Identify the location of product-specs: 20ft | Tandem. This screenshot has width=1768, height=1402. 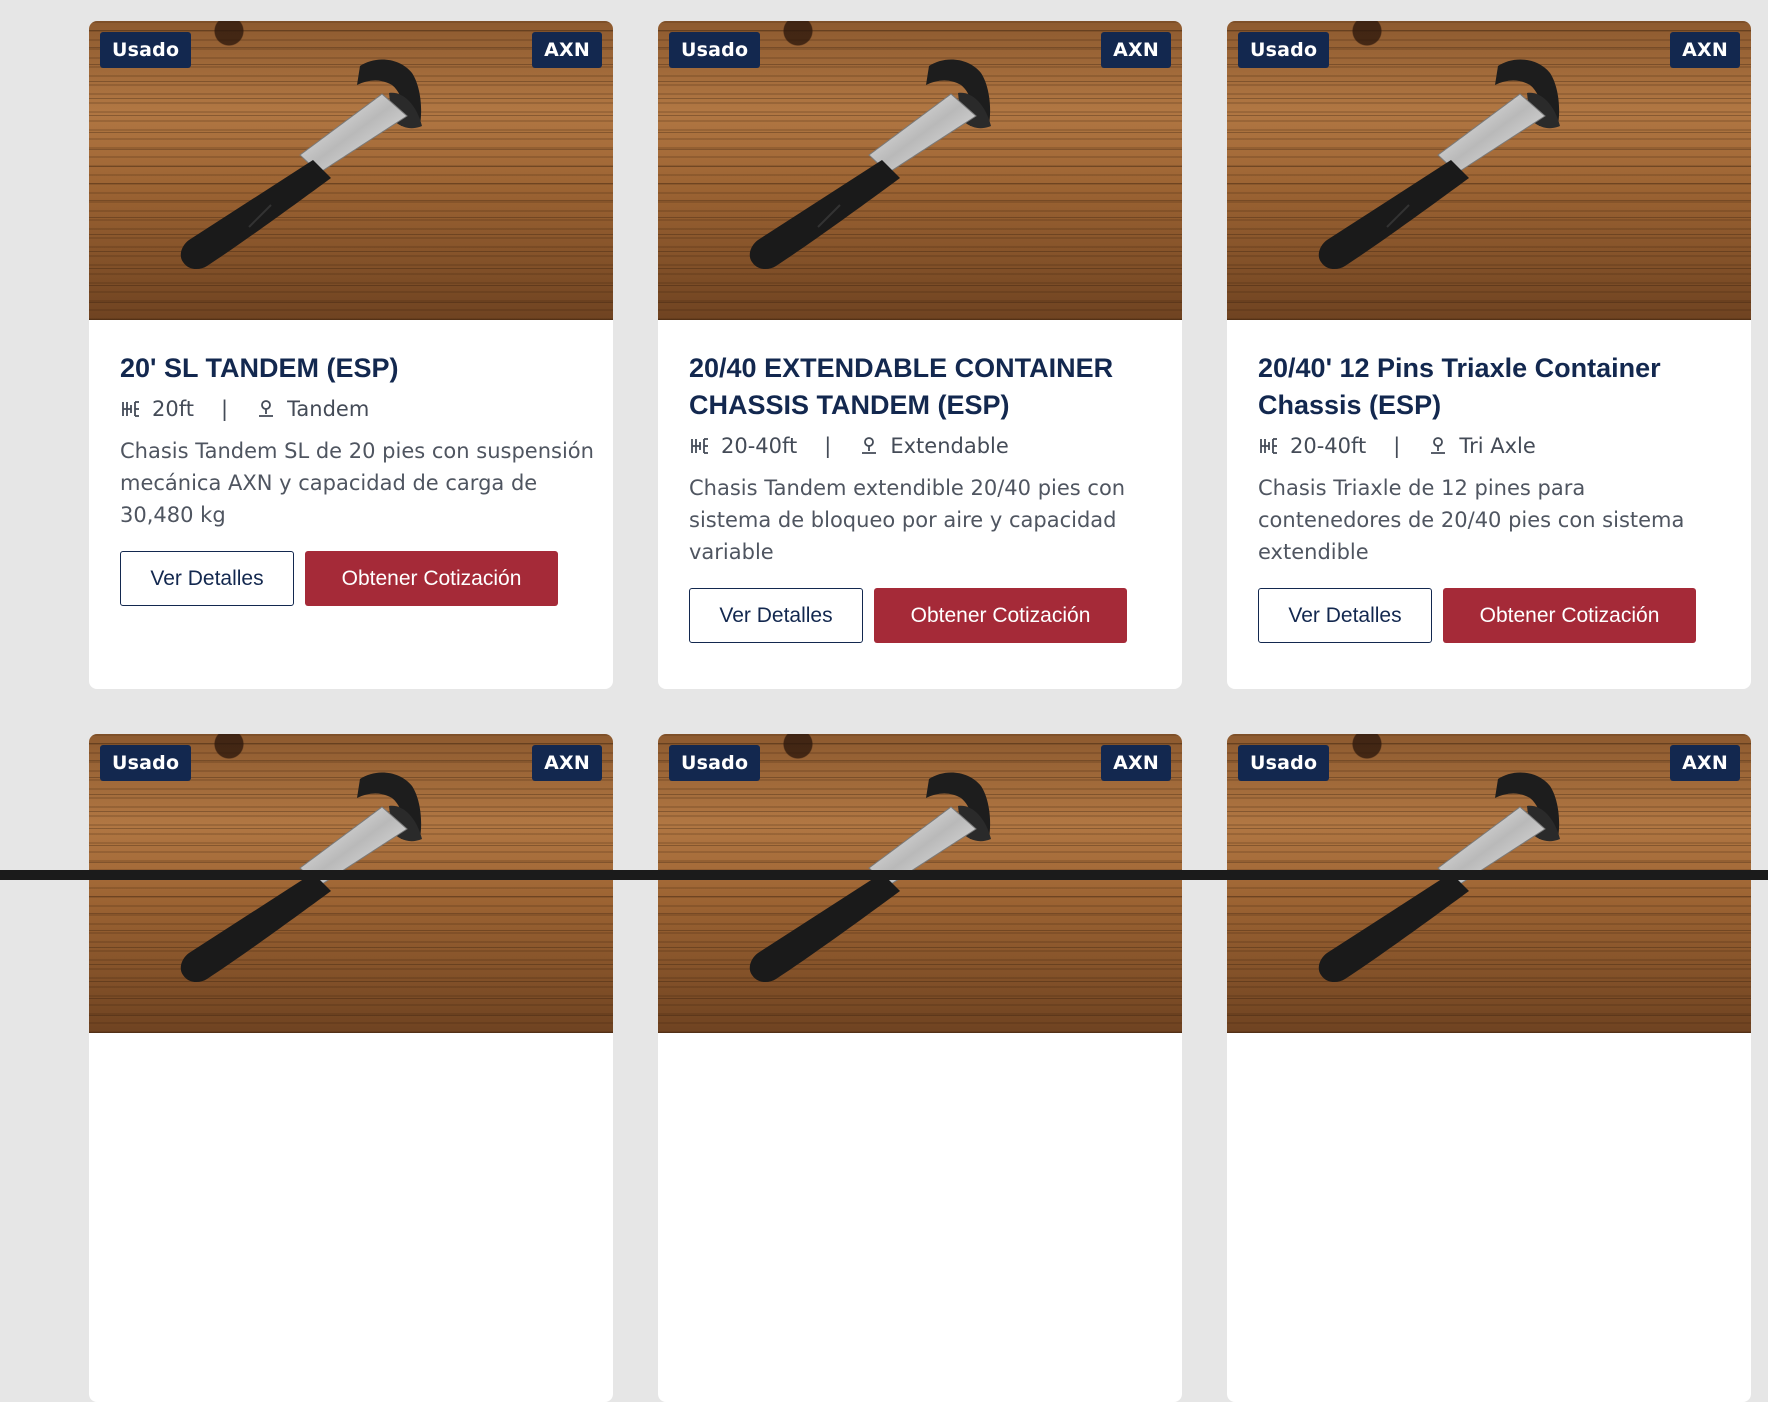
(351, 409).